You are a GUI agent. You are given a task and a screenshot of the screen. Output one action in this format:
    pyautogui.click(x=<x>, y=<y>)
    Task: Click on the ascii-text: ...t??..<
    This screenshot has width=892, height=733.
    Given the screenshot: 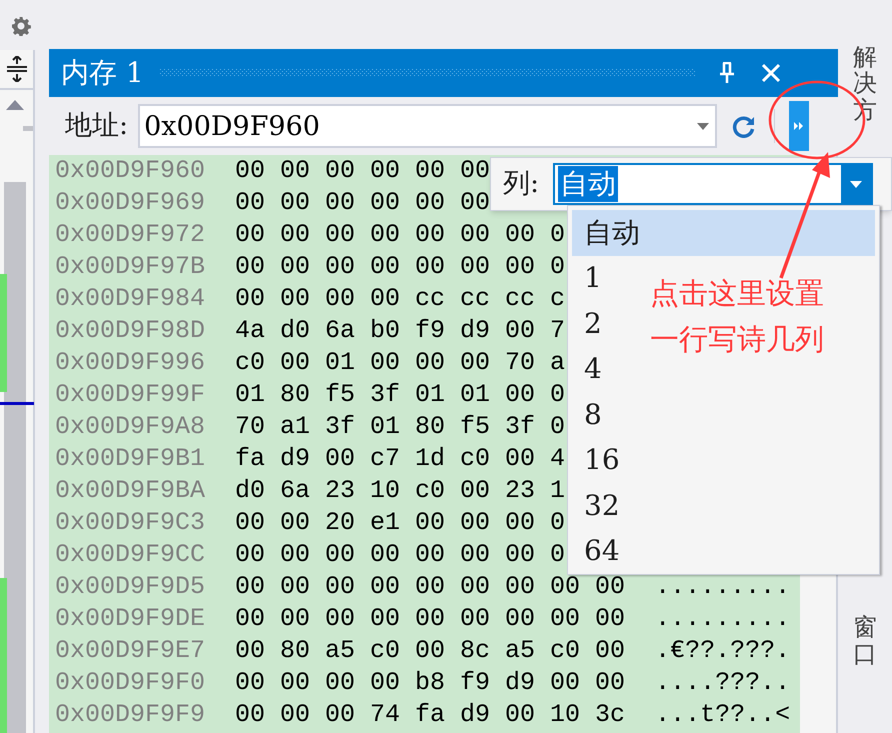 What is the action you would take?
    pyautogui.click(x=722, y=715)
    